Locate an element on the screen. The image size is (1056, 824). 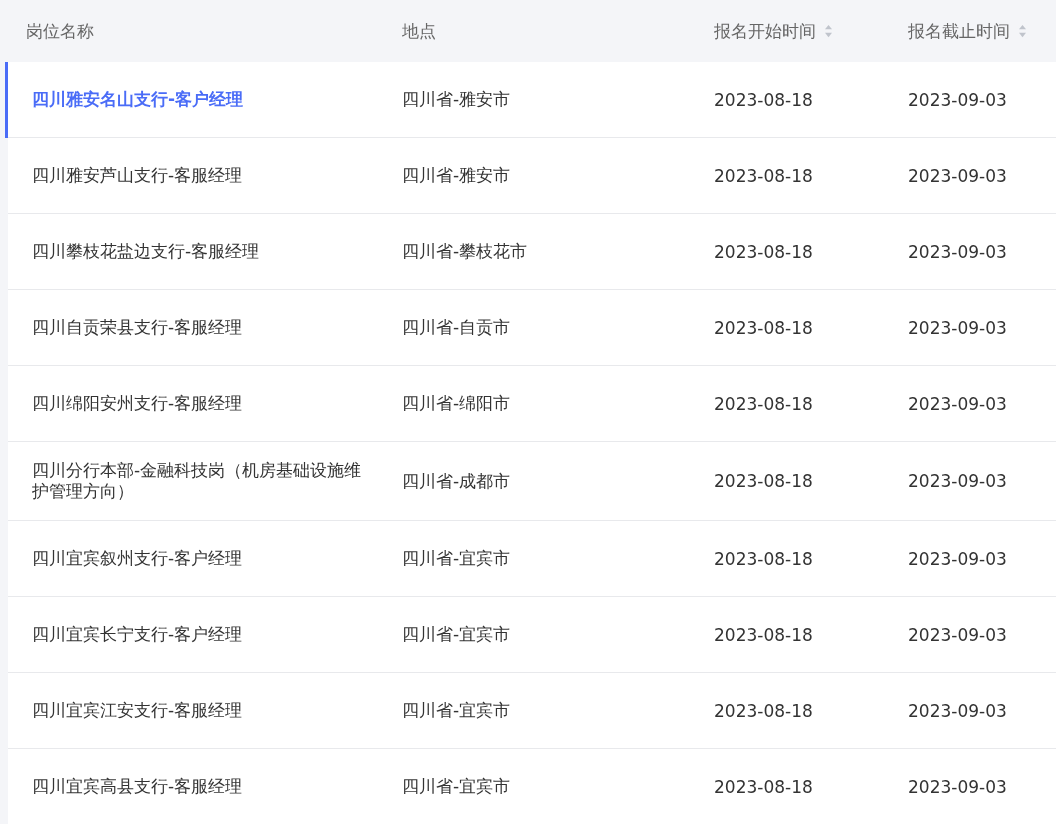
column-header: 地点 is located at coordinates (419, 31).